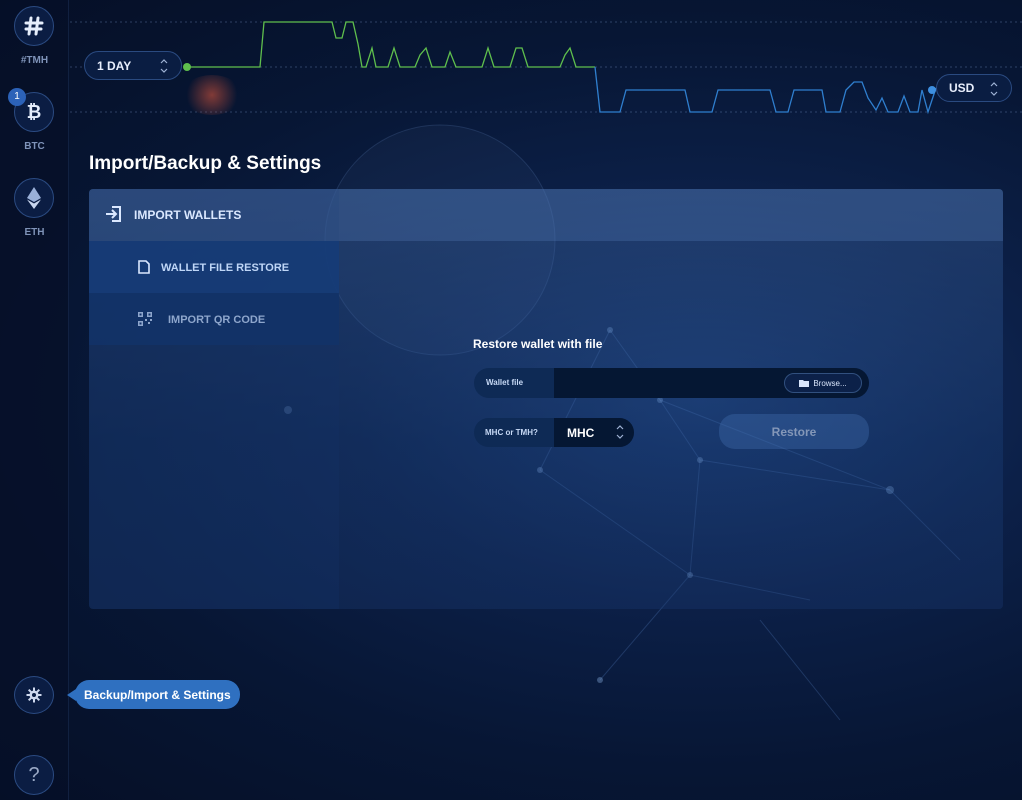  I want to click on menu-item-label: IMPORT QR CODE, so click(217, 320).